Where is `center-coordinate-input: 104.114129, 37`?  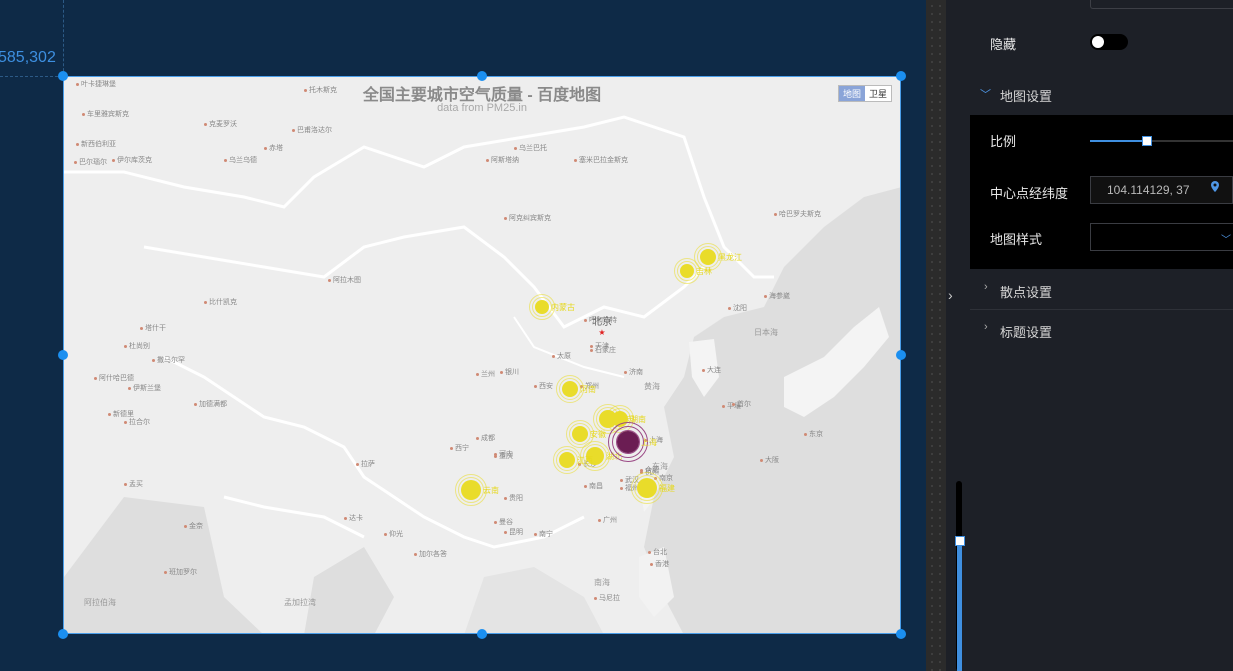
center-coordinate-input: 104.114129, 37 is located at coordinates (1146, 190).